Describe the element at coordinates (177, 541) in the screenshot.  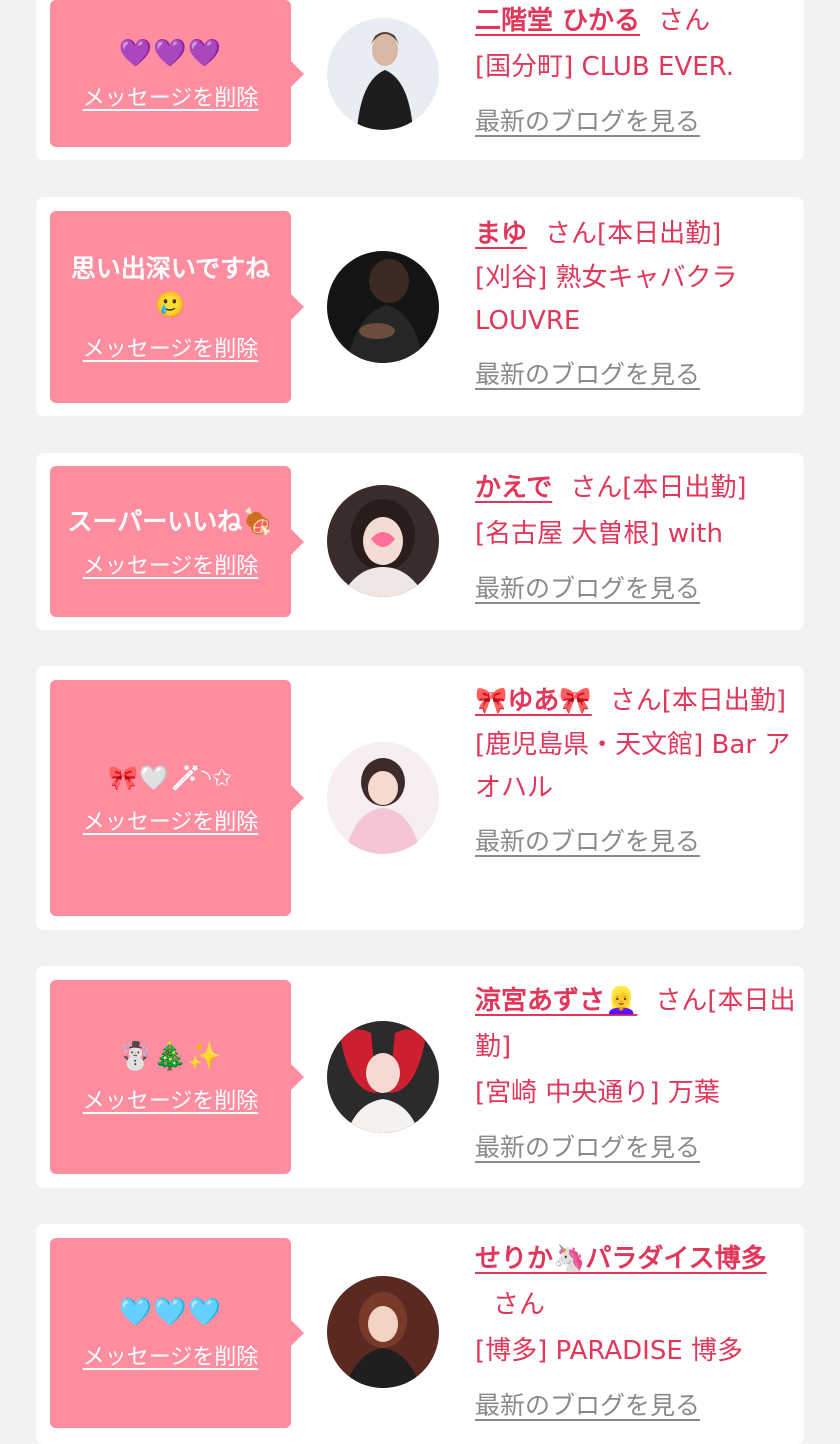
I see `message-bubble: スーパーいいね🍖 メッセージを削除` at that location.